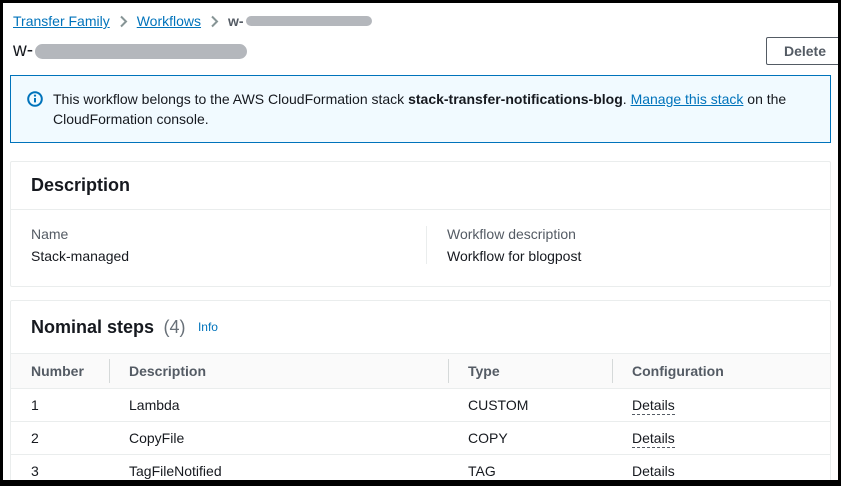  Describe the element at coordinates (174, 327) in the screenshot. I see `nominal-steps-count: (4)` at that location.